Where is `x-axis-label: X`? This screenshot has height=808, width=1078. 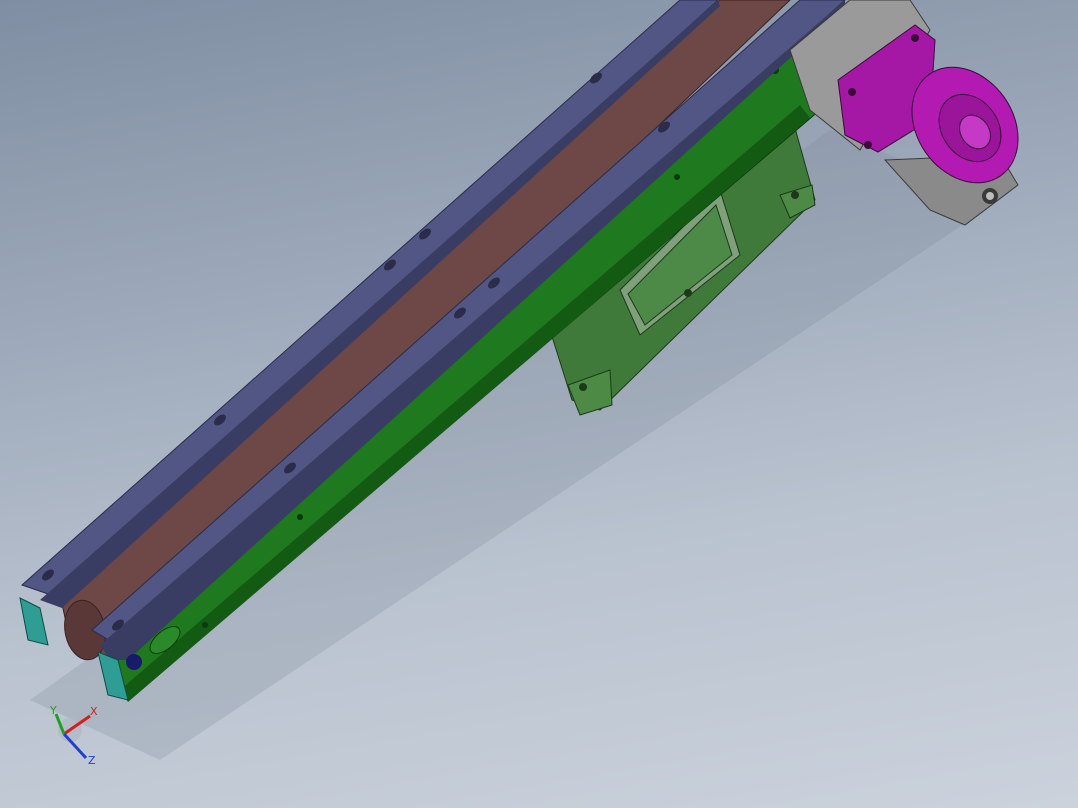
x-axis-label: X is located at coordinates (94, 711).